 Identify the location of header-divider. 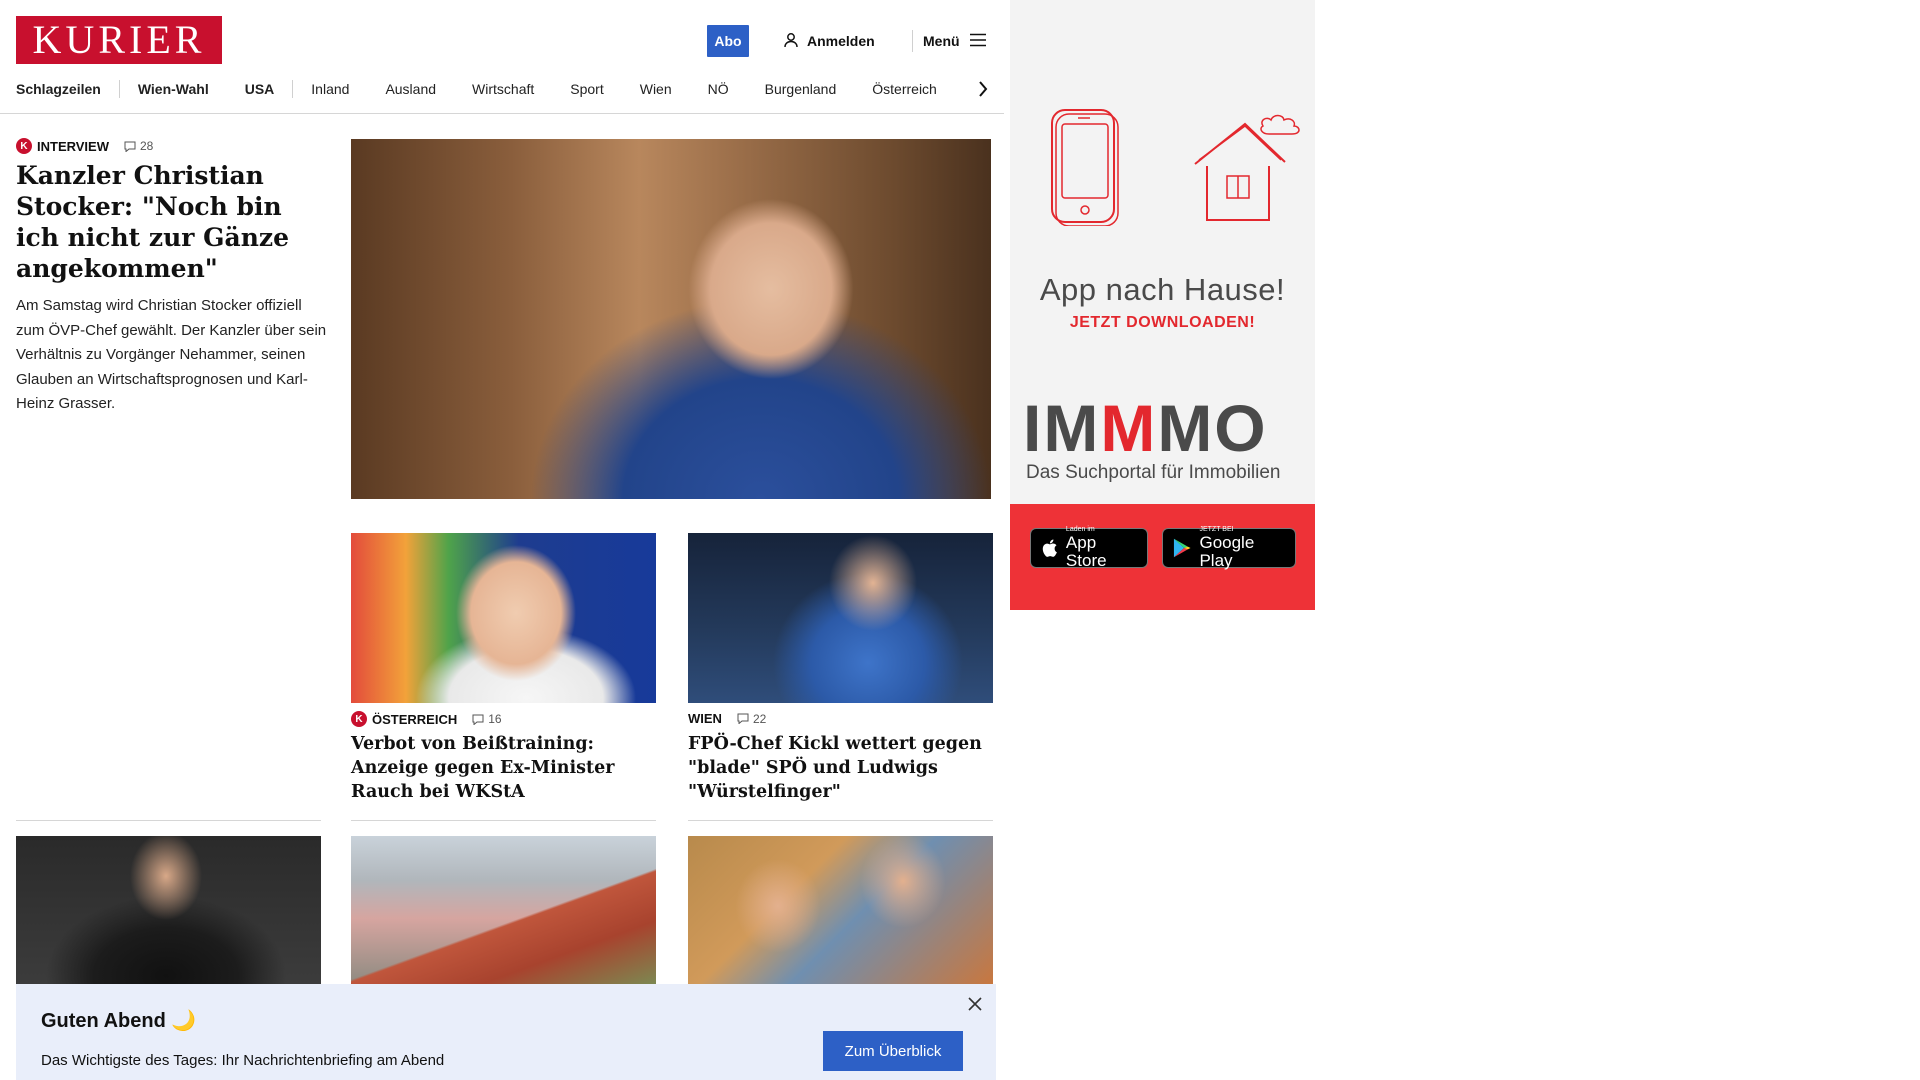
(912, 41).